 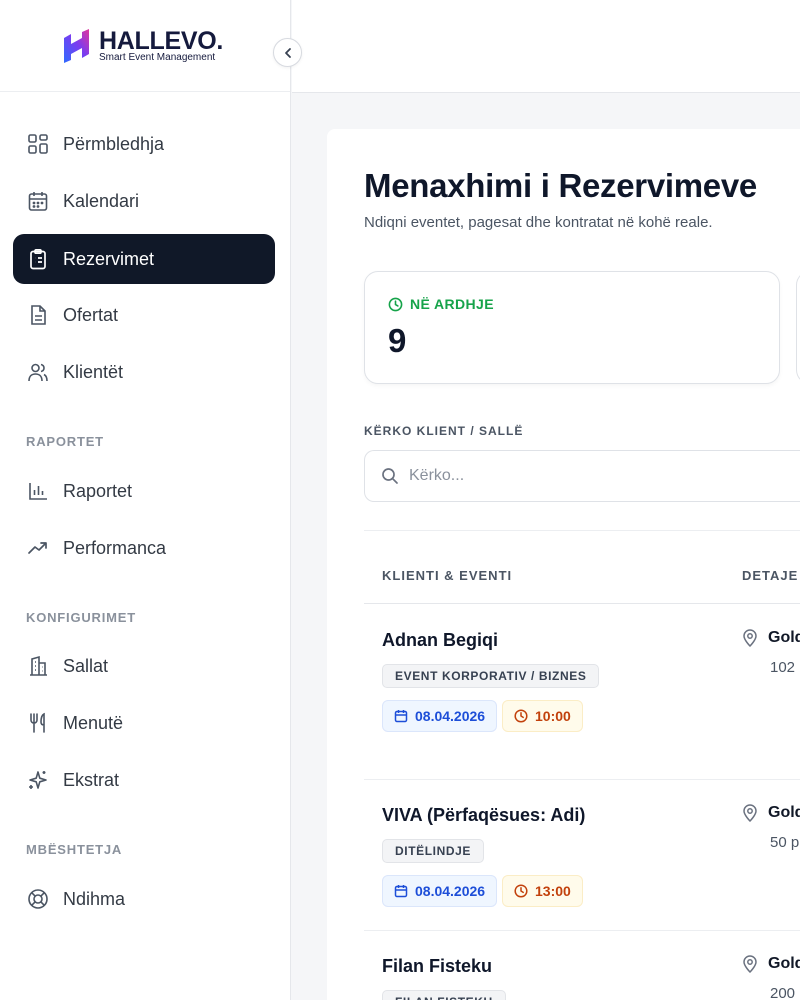 I want to click on nav-item-menute: Menutë, so click(x=144, y=723).